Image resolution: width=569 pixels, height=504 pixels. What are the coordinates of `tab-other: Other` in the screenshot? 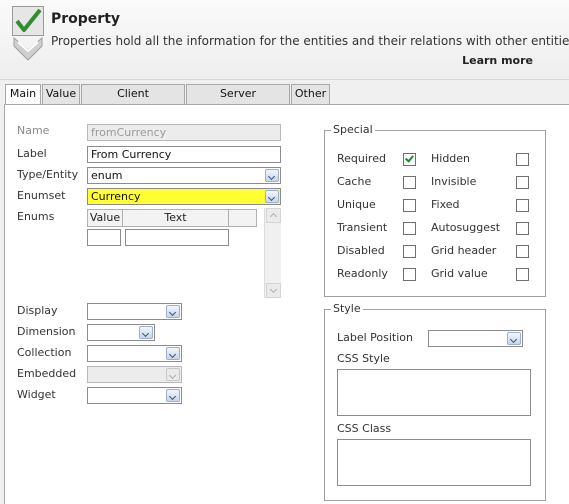 It's located at (310, 94).